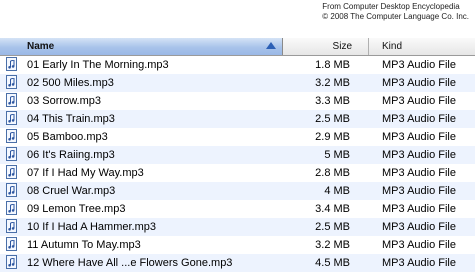 The image size is (475, 280). I want to click on attribution-line-2: © 2008 The Computer Language Co. Inc., so click(395, 16).